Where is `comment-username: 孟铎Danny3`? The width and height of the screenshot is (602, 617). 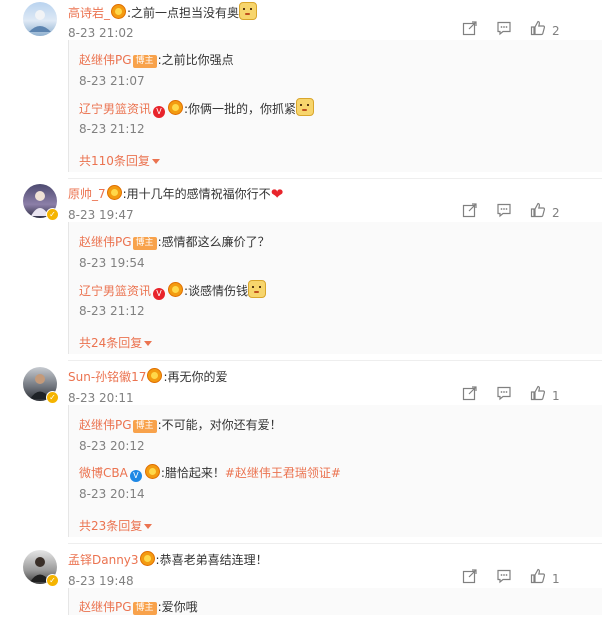 comment-username: 孟铎Danny3 is located at coordinates (103, 560).